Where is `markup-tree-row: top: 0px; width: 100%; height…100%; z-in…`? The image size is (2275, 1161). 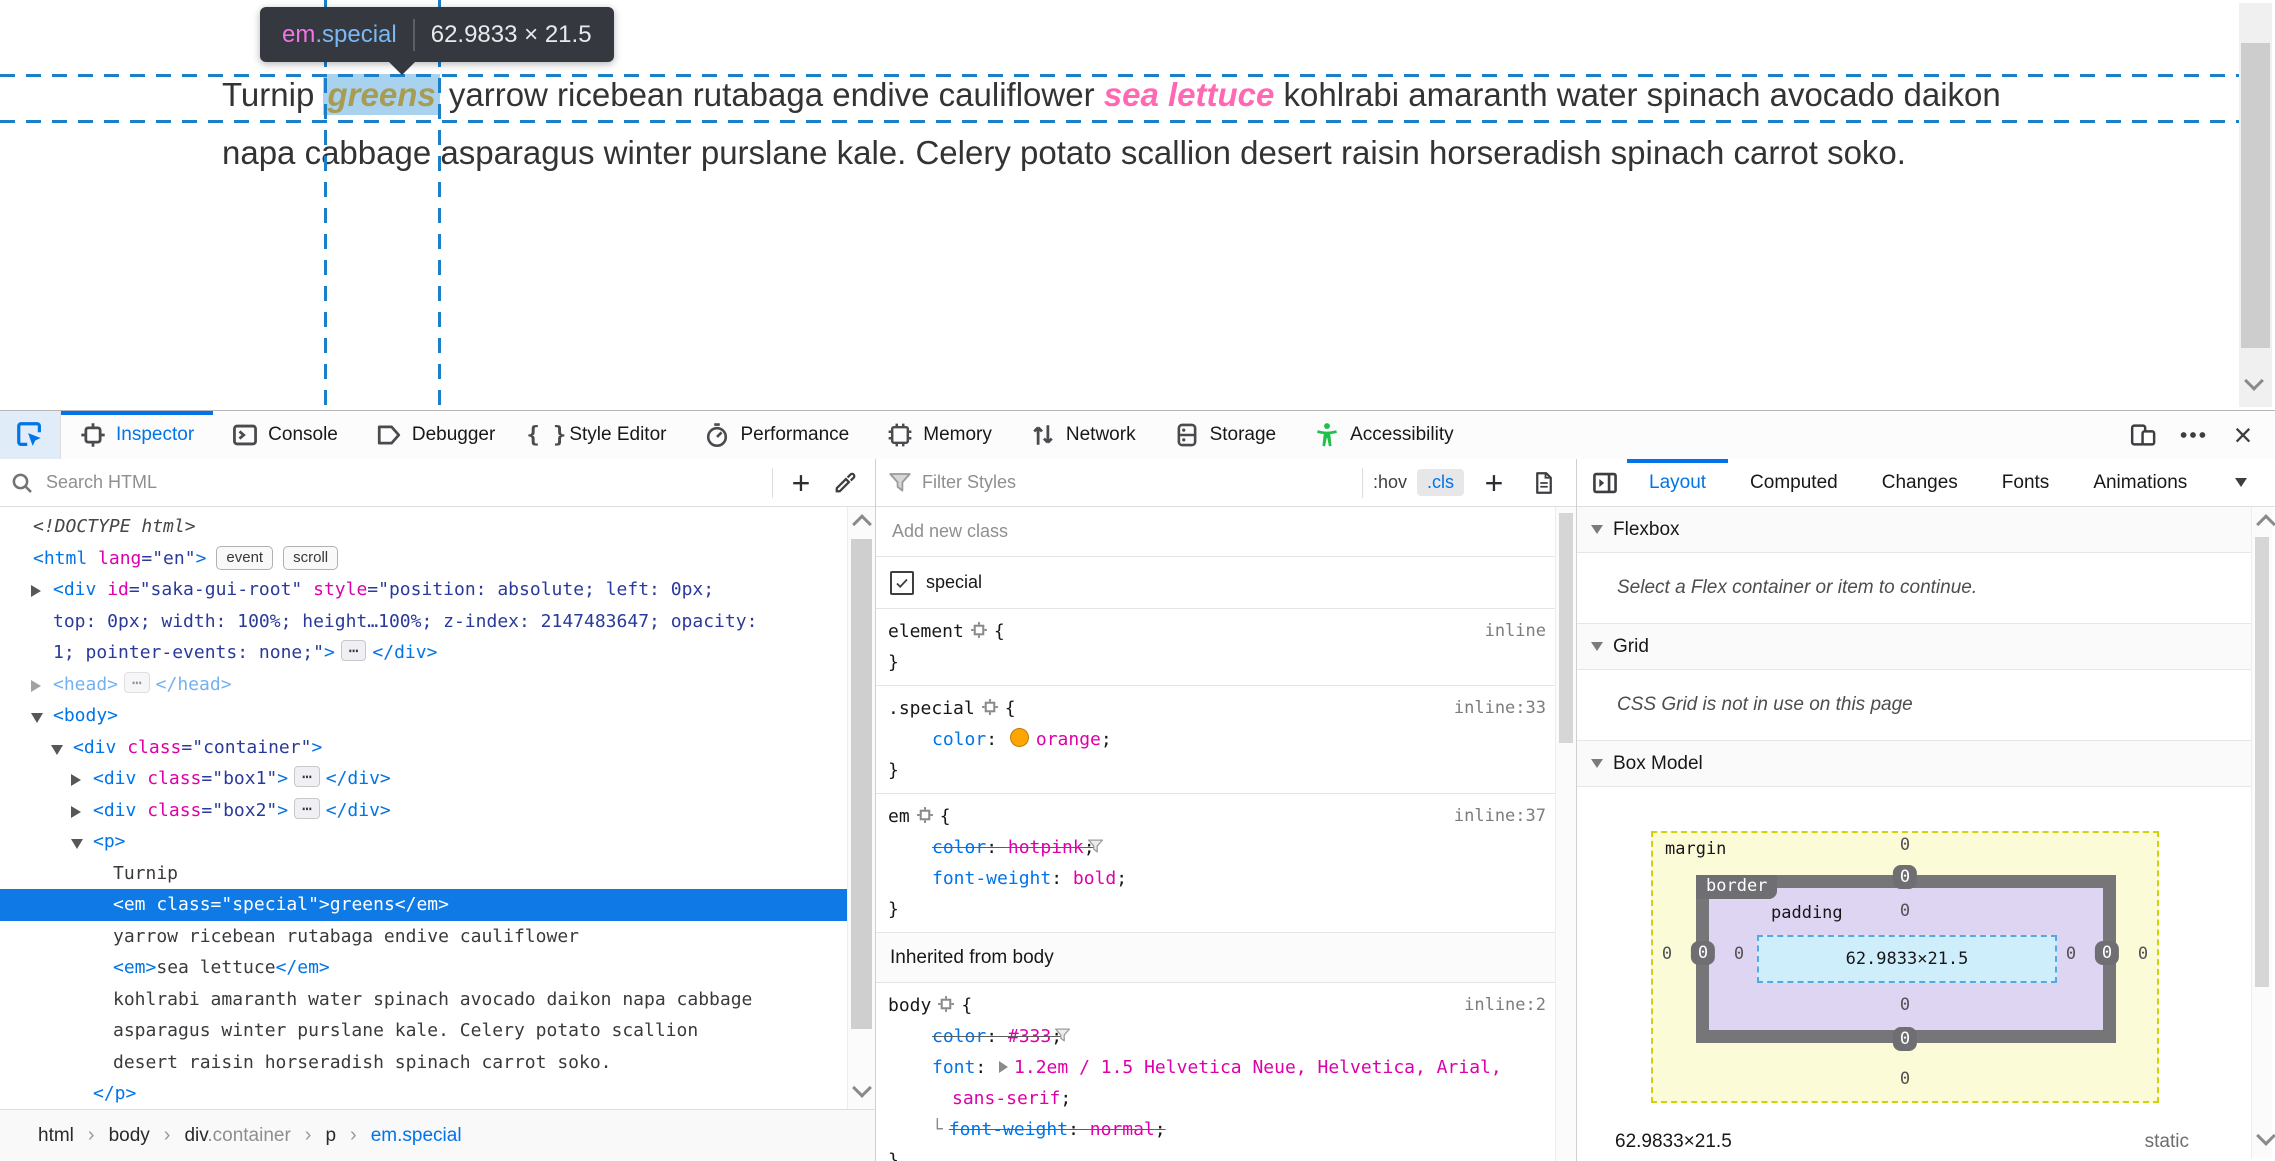 markup-tree-row: top: 0px; width: 100%; height…100%; z-in… is located at coordinates (424, 622).